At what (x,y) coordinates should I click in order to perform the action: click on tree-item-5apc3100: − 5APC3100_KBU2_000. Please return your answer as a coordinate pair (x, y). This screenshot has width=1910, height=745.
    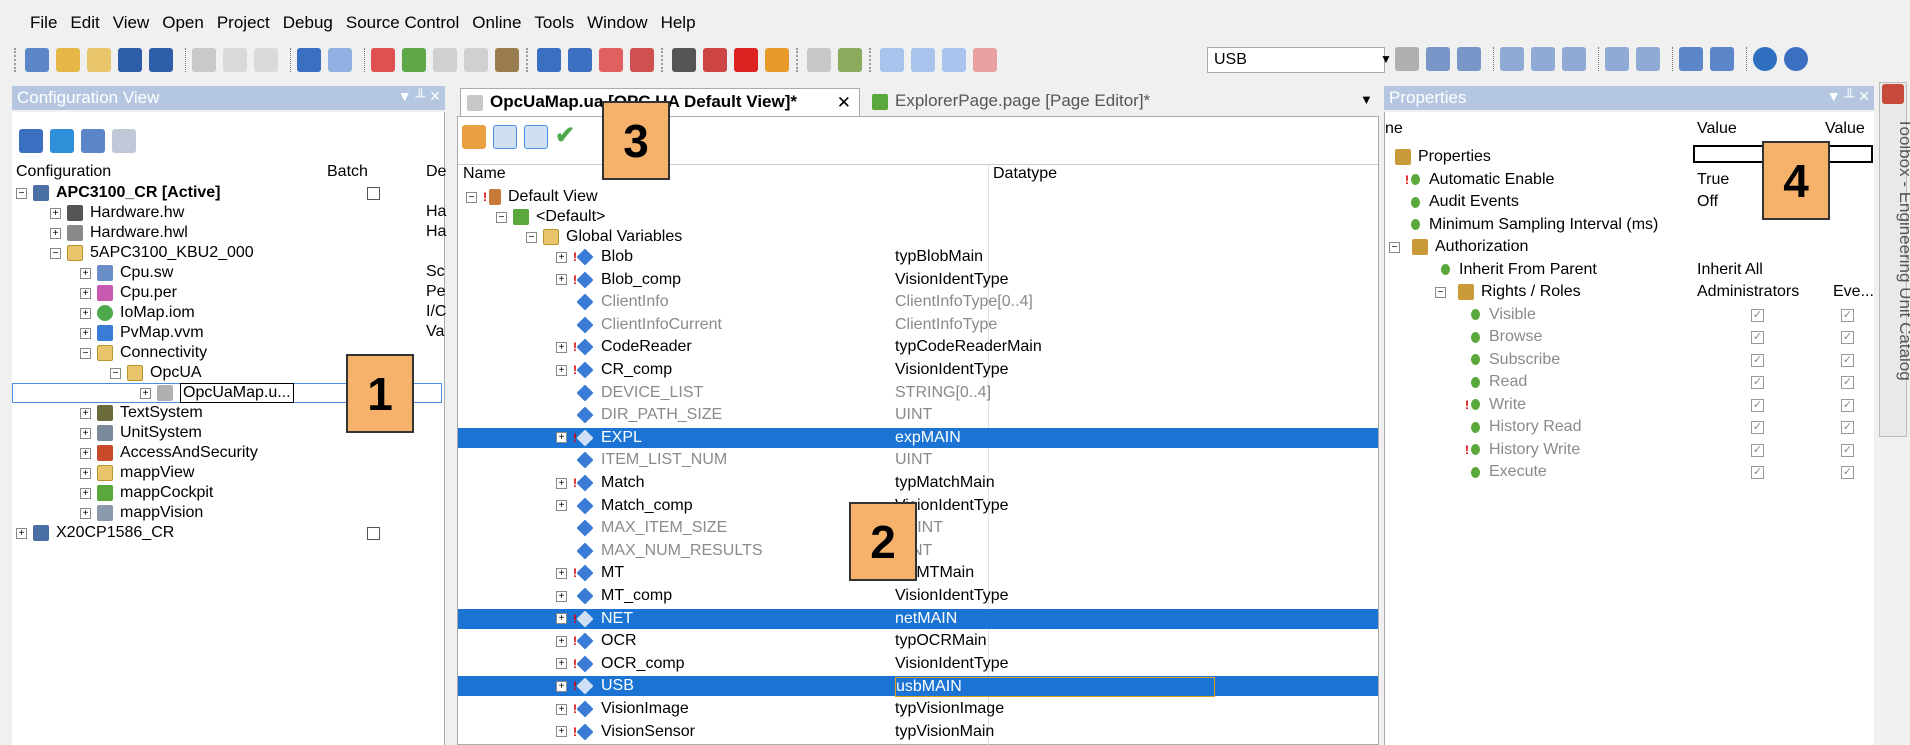
    Looking at the image, I should click on (152, 253).